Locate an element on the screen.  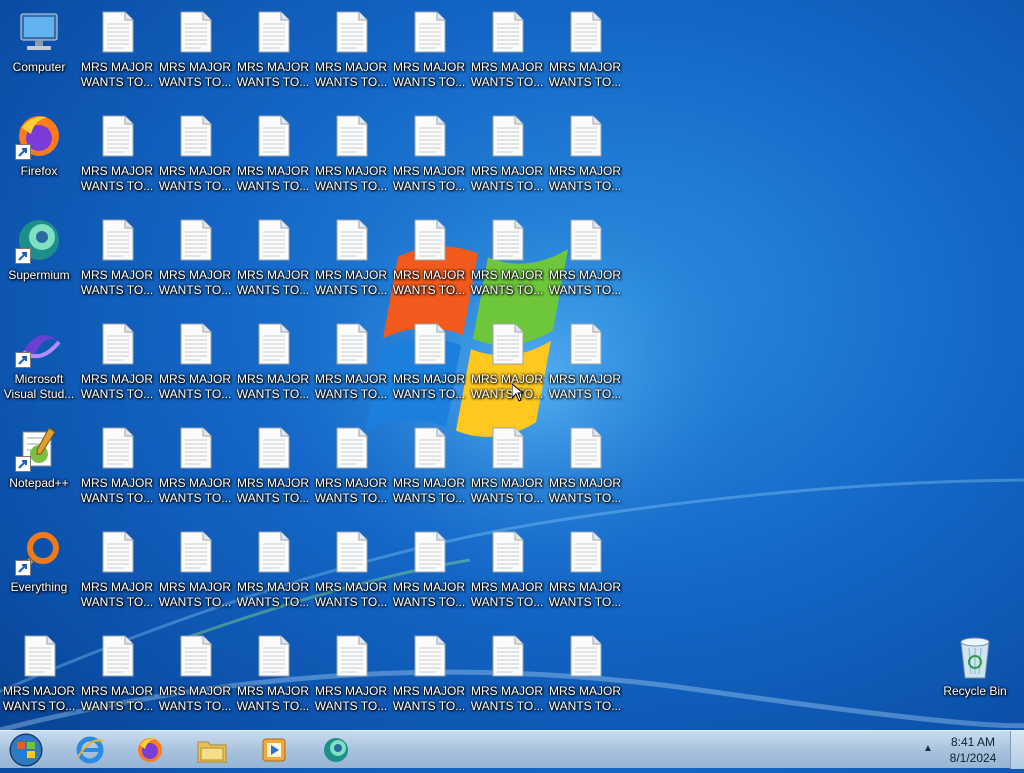
taskbar-supermium-button is located at coordinates (336, 750).